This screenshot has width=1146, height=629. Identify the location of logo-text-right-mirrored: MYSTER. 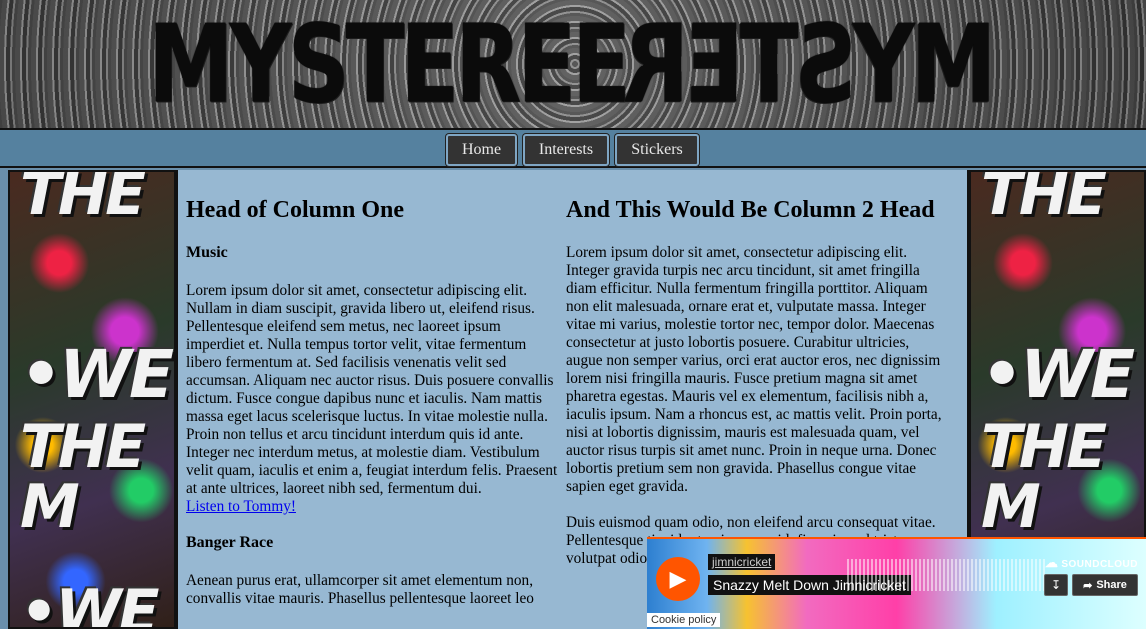
(811, 65).